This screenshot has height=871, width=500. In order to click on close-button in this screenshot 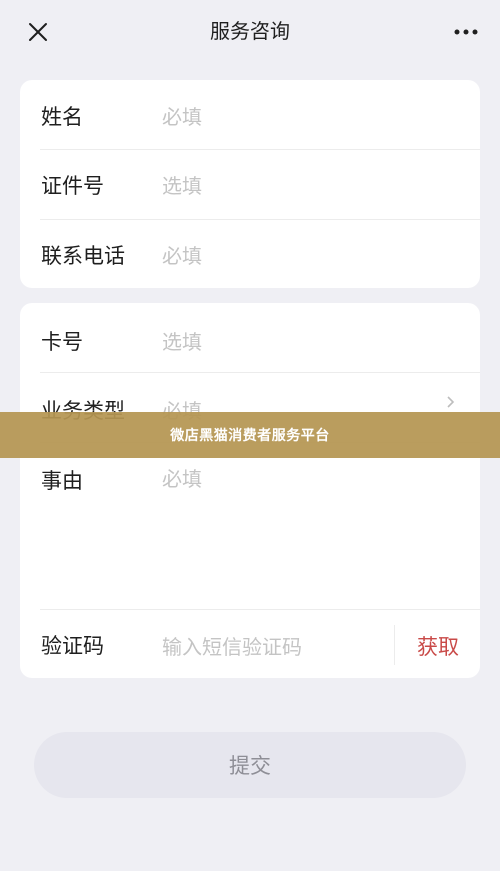, I will do `click(38, 32)`.